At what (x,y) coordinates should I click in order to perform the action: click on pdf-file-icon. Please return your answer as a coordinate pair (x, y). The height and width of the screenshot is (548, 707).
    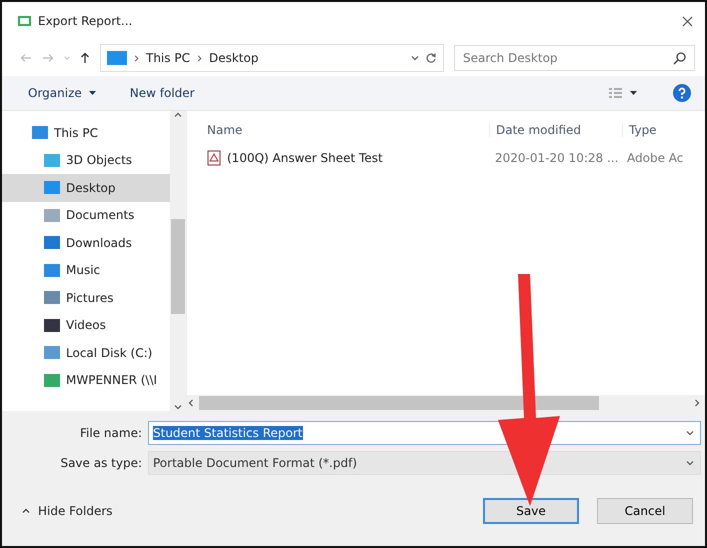
    Looking at the image, I should click on (214, 158).